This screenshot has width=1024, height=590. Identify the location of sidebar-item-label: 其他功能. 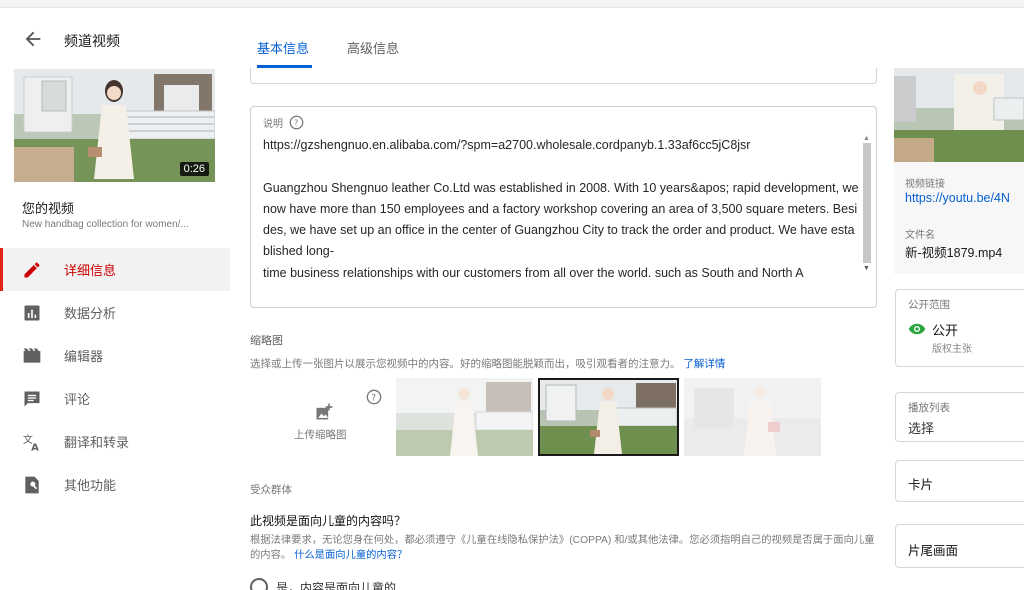
(90, 485).